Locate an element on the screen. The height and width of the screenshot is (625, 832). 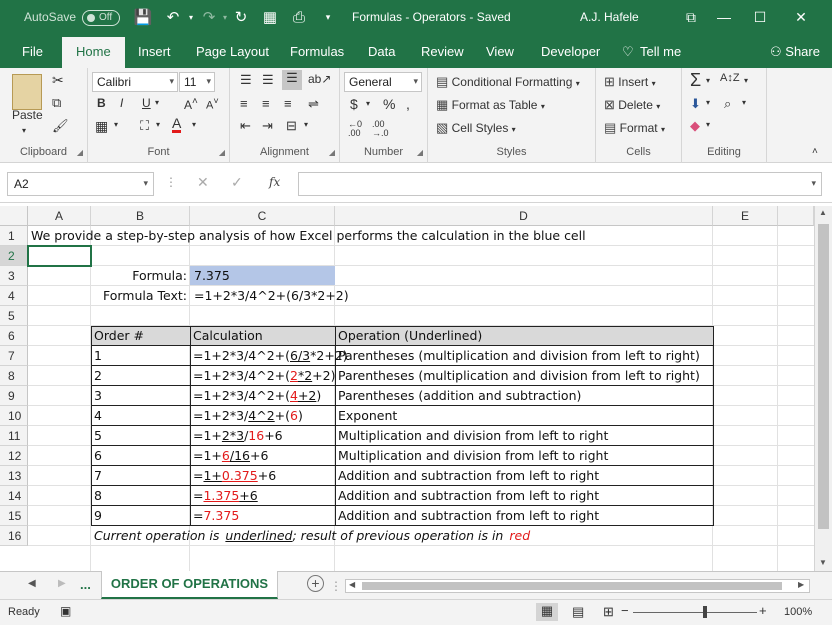
row-header-16: 16 is located at coordinates (14, 536).